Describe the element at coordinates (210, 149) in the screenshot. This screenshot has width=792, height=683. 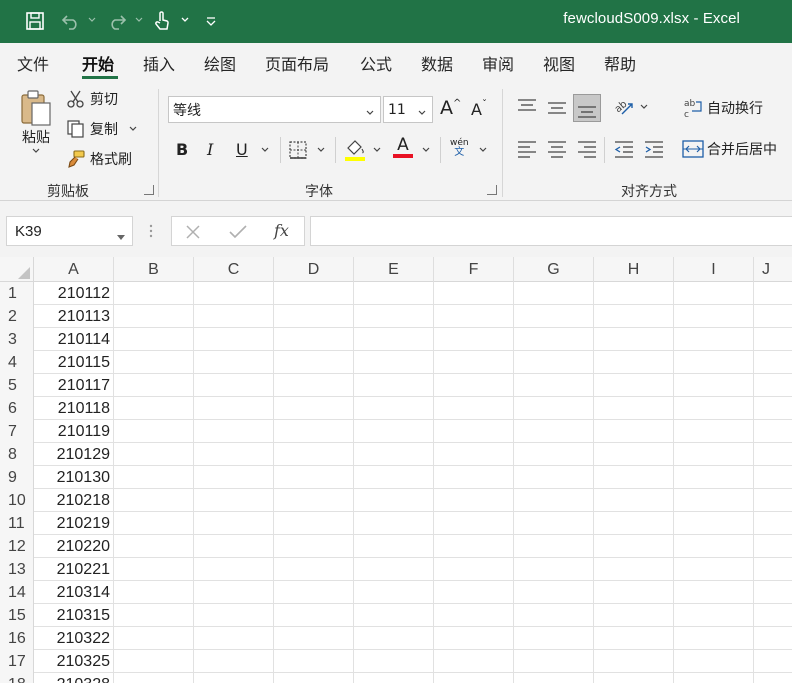
I see `italic-button: I` at that location.